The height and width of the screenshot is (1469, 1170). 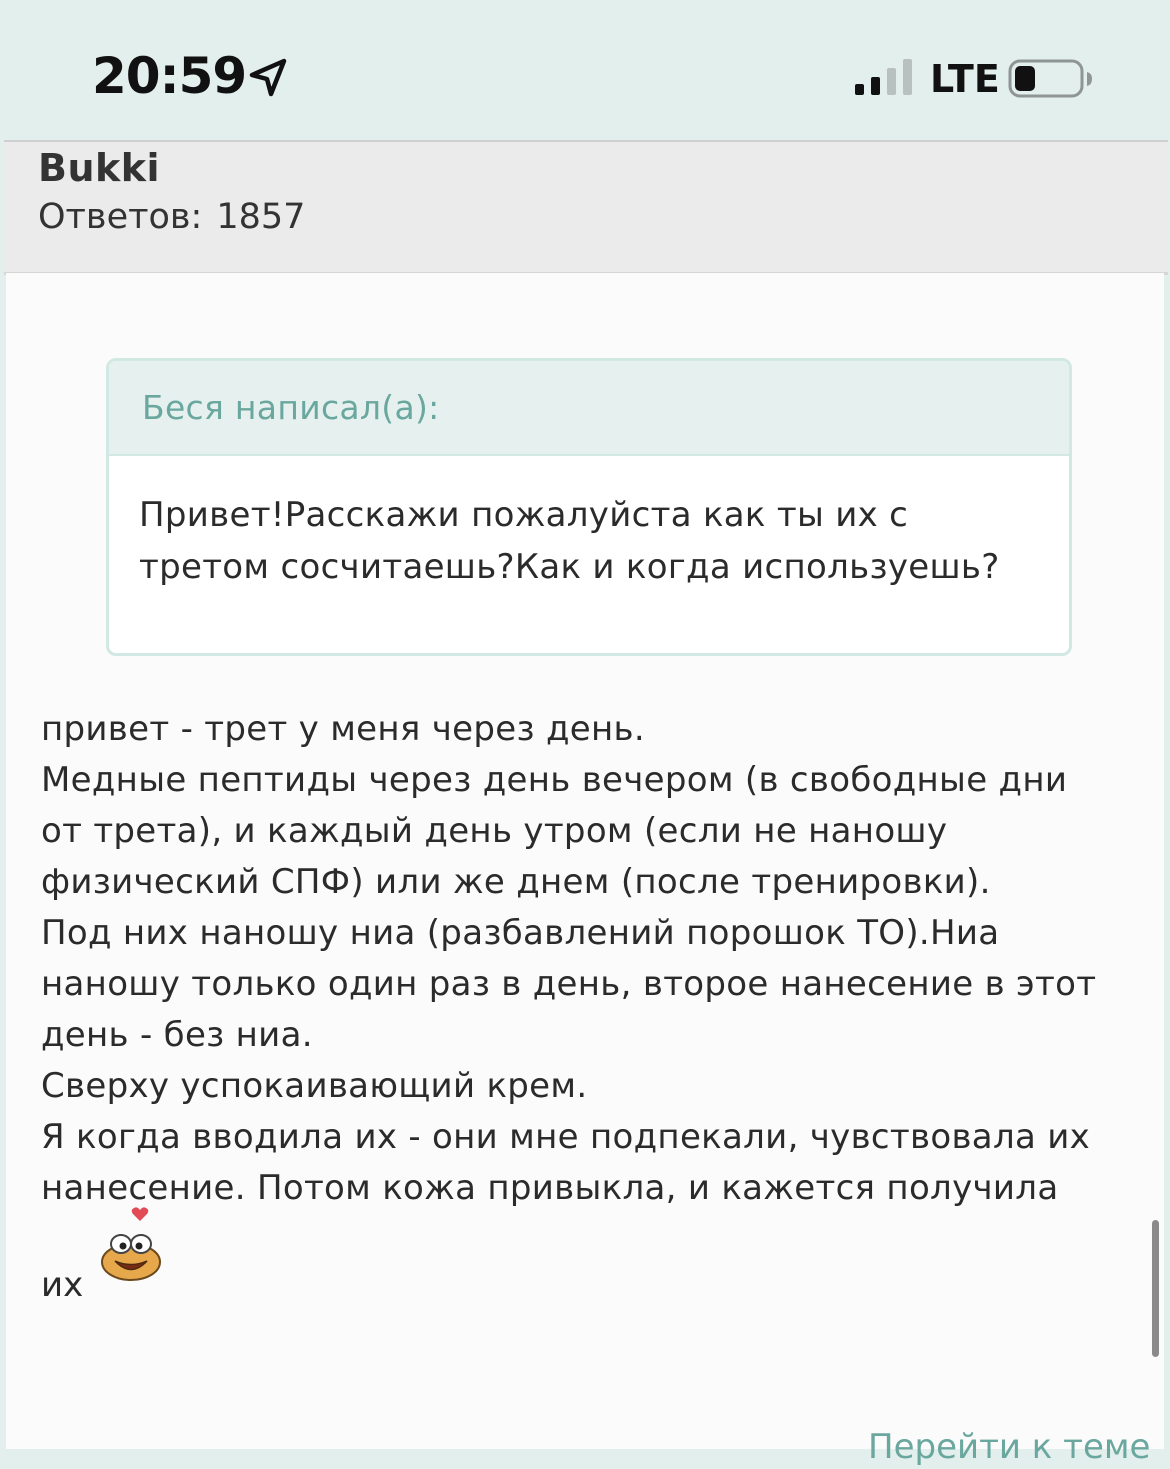 What do you see at coordinates (585, 70) in the screenshot?
I see `status-bar: 20:59 LTE` at bounding box center [585, 70].